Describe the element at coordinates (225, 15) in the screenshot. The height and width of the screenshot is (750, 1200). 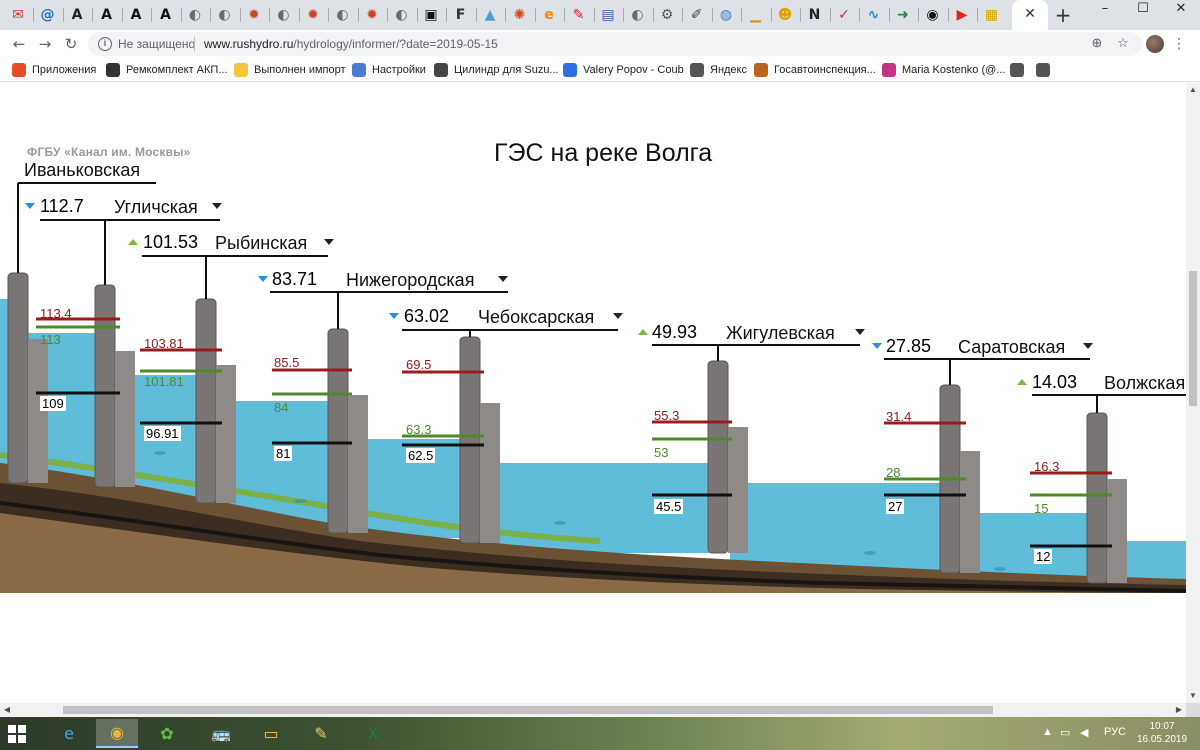
I see `tab-favicon-globe-2-icon: ◐` at that location.